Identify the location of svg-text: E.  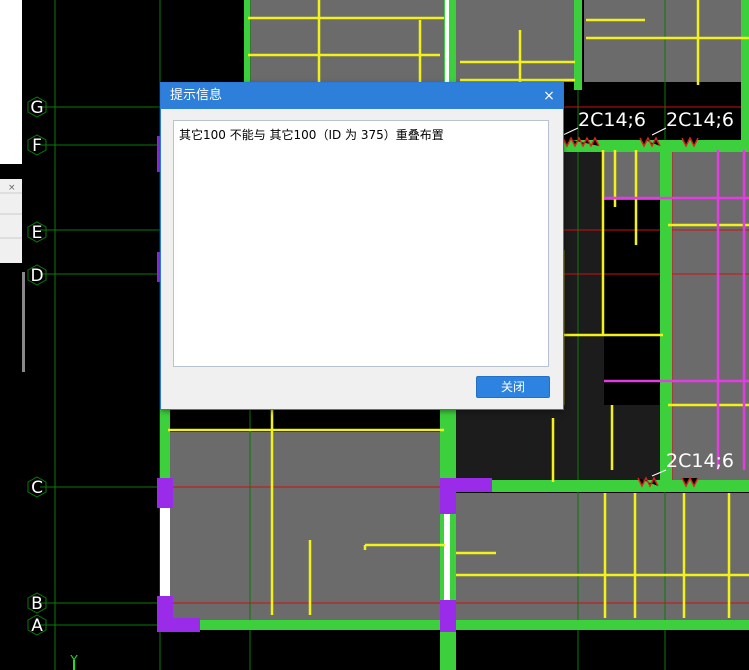
(37, 233).